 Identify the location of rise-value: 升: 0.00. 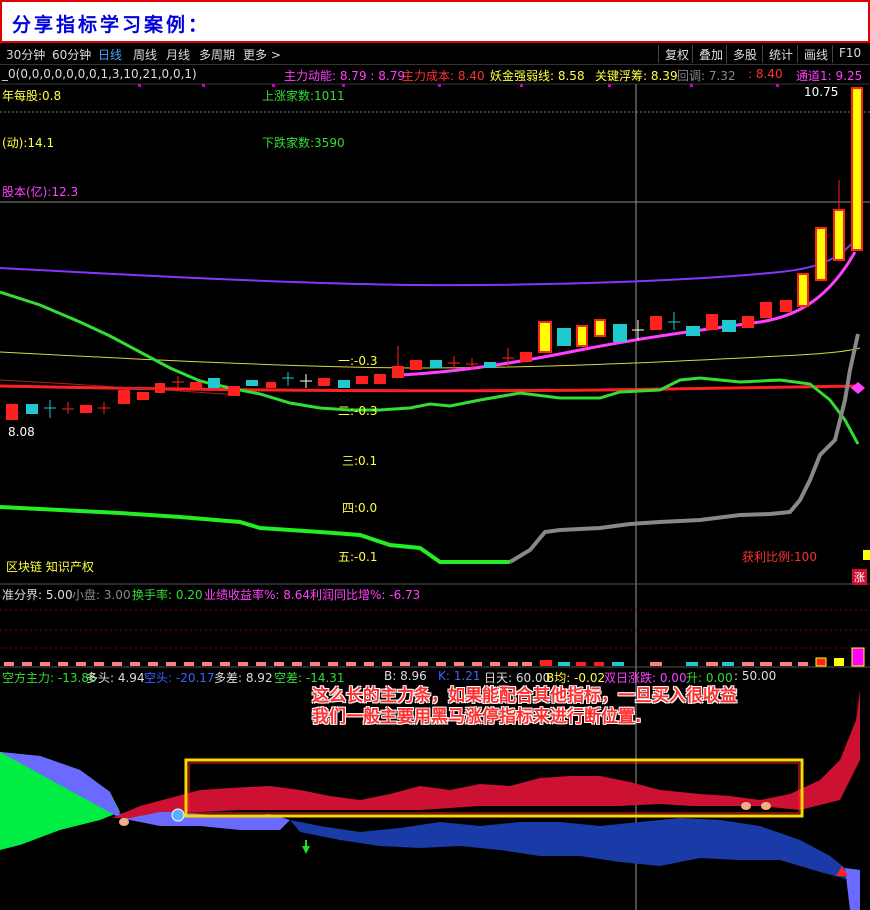
(709, 678).